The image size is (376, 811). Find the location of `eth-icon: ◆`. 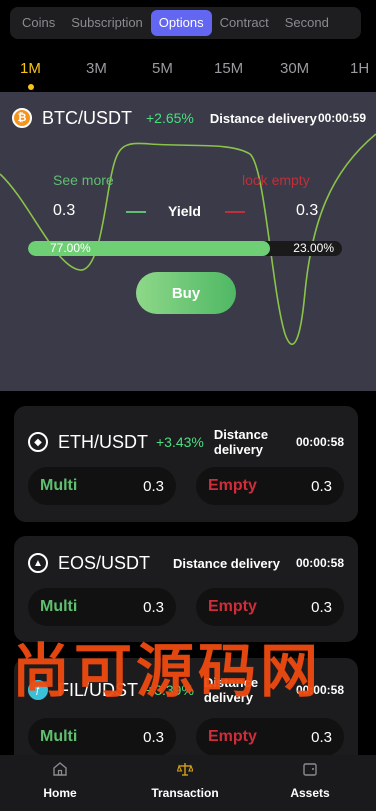

eth-icon: ◆ is located at coordinates (38, 442).